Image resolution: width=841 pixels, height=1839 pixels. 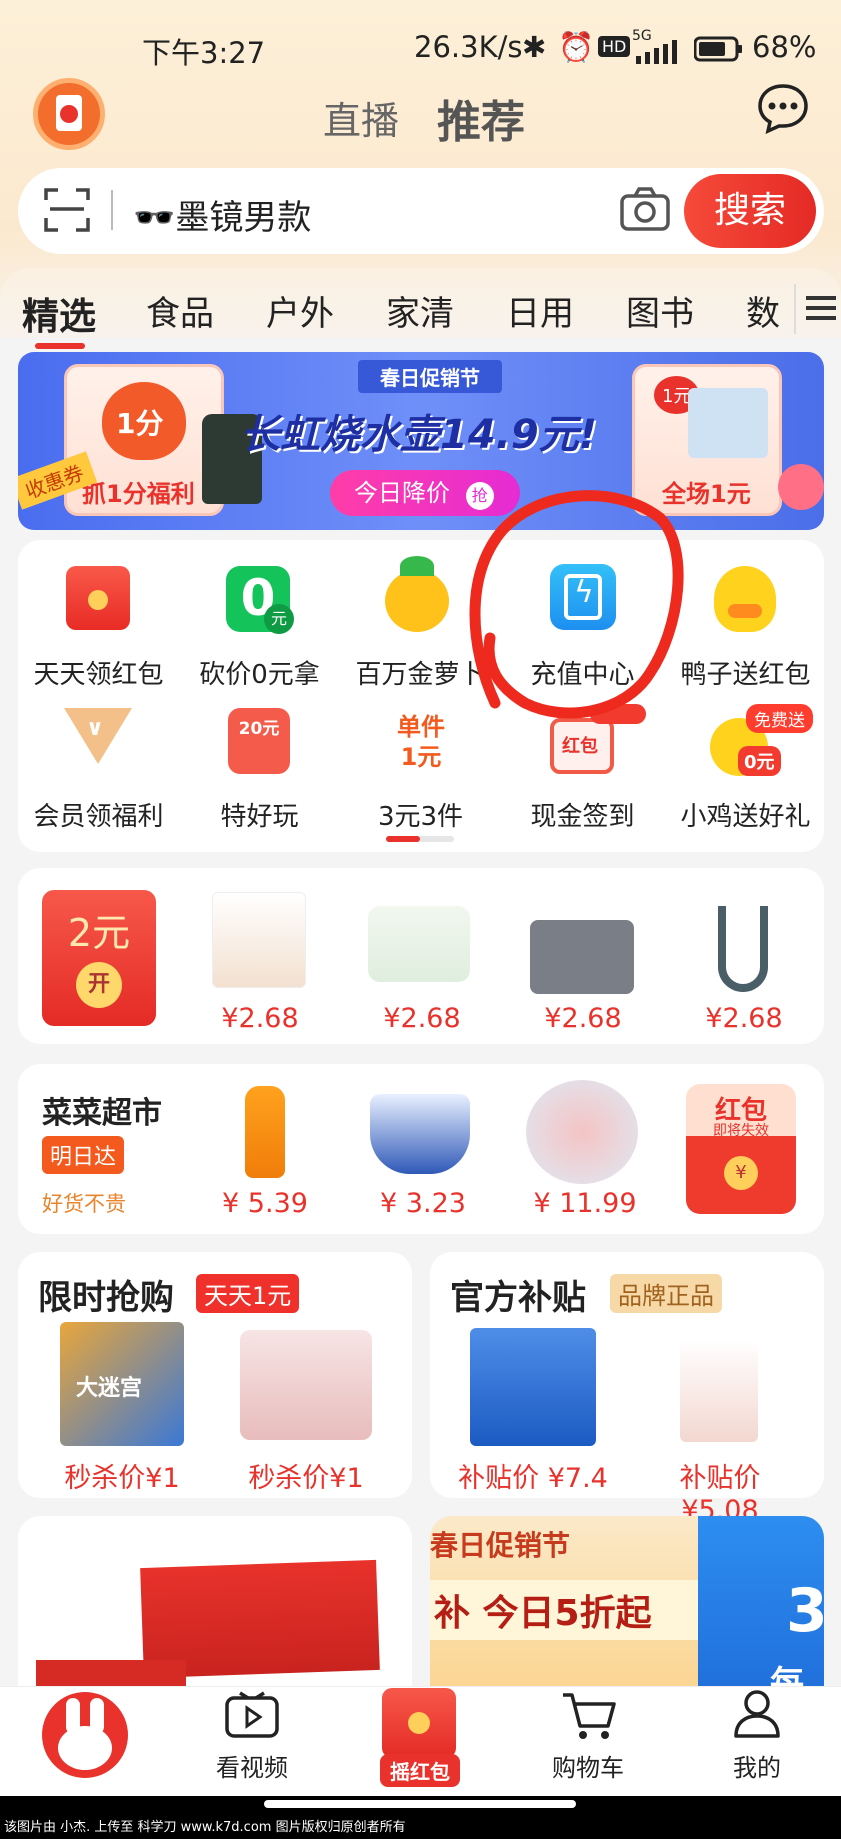 What do you see at coordinates (420, 1770) in the screenshot?
I see `nav-shake: 摇红包` at bounding box center [420, 1770].